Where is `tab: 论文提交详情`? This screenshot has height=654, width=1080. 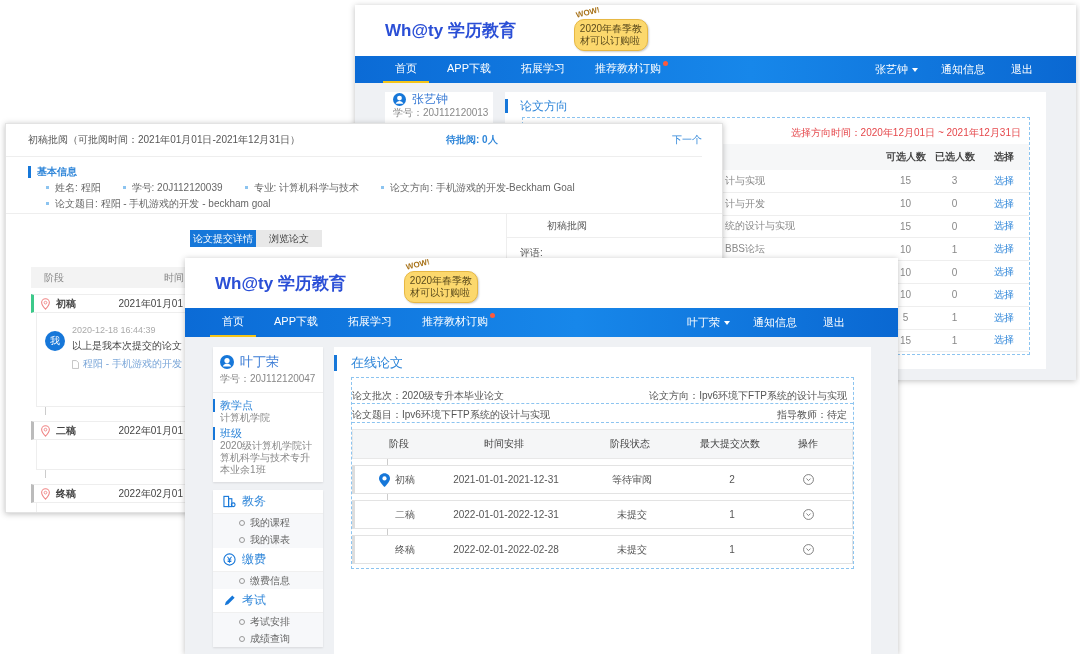
tab: 论文提交详情 is located at coordinates (223, 238).